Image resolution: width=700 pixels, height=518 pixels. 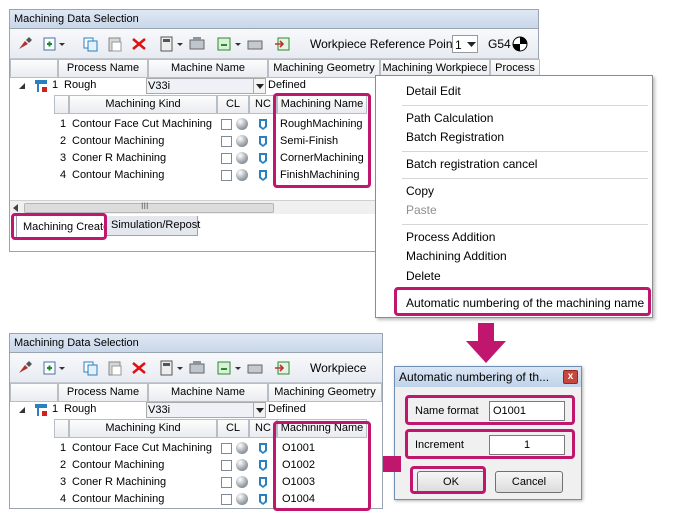 What do you see at coordinates (274, 19) in the screenshot?
I see `top-window-title: Machining Data Selection` at bounding box center [274, 19].